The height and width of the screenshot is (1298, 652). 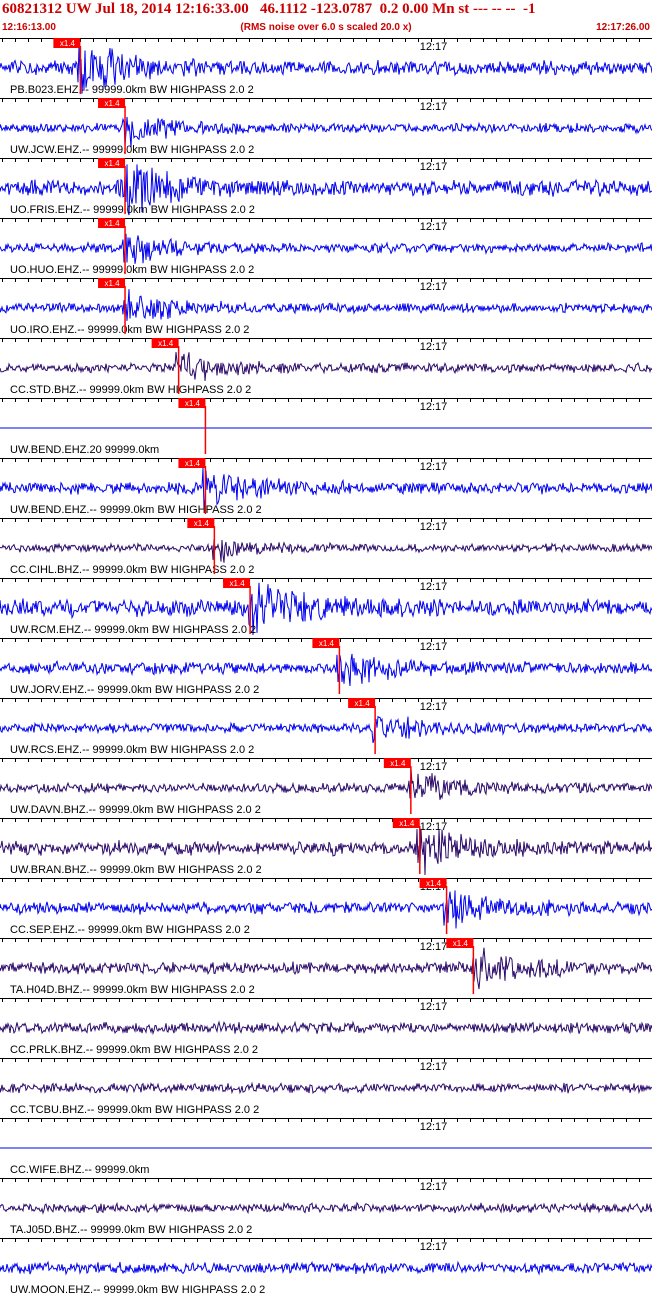 I want to click on trace-row: 12:17 UW.BEND.EHZ.20 99999.0km x1.4, so click(x=326, y=427).